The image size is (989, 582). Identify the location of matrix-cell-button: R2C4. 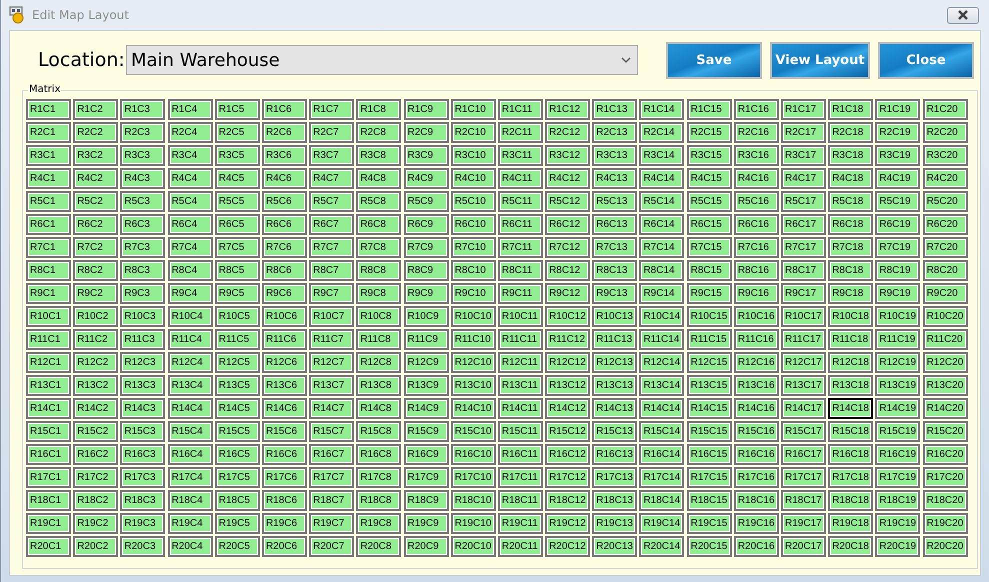
(190, 132).